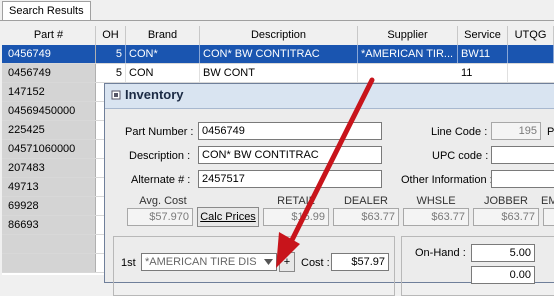 The height and width of the screenshot is (296, 554). Describe the element at coordinates (325, 172) in the screenshot. I see `annotation-arrow` at that location.